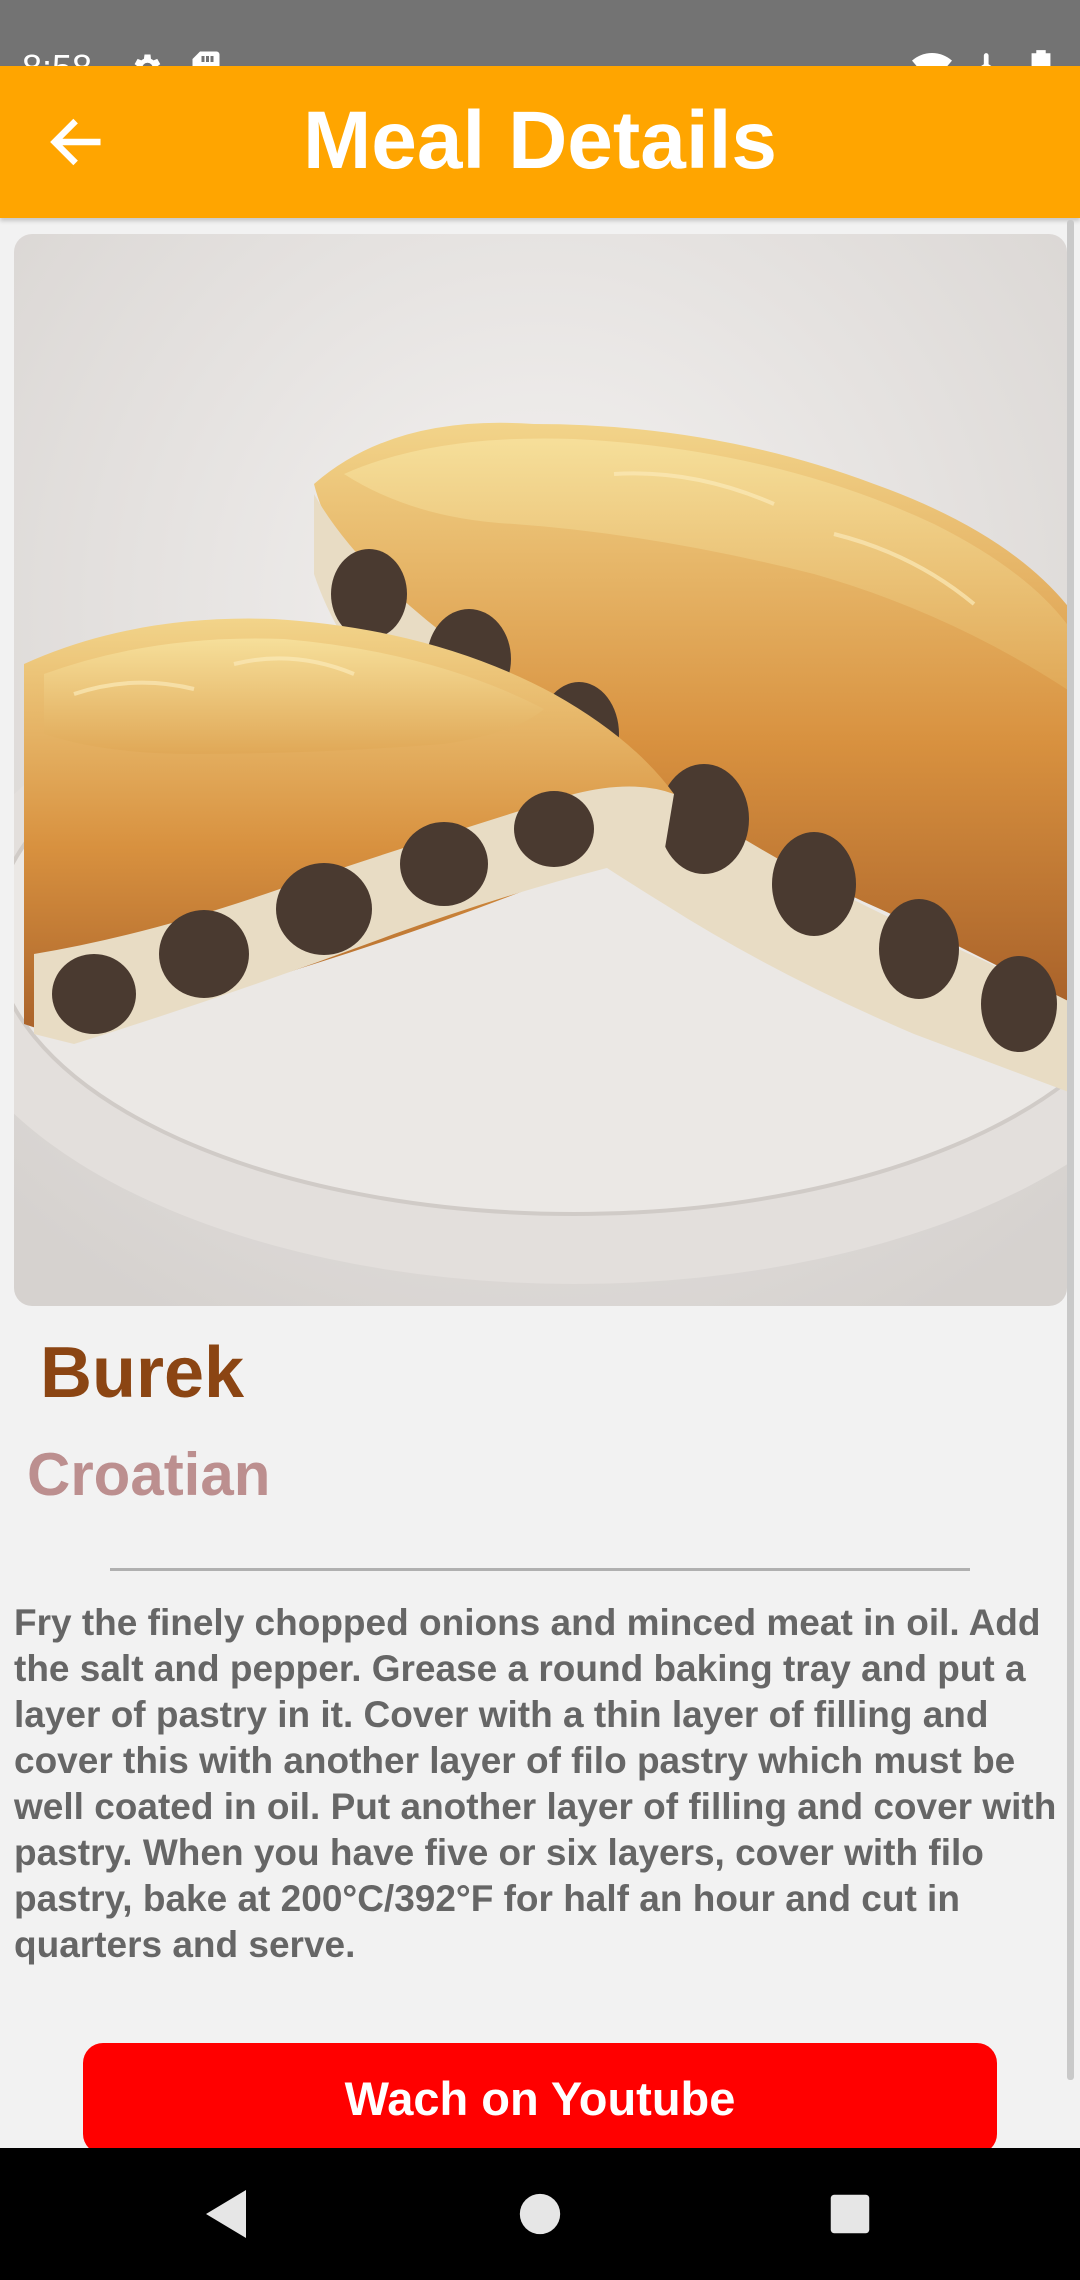  I want to click on watch-youtube-button: Wach on Youtube, so click(540, 2098).